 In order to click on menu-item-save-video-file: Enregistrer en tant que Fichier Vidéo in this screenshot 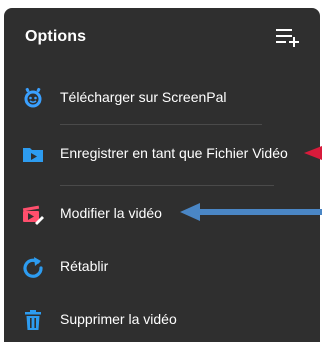, I will do `click(162, 154)`.